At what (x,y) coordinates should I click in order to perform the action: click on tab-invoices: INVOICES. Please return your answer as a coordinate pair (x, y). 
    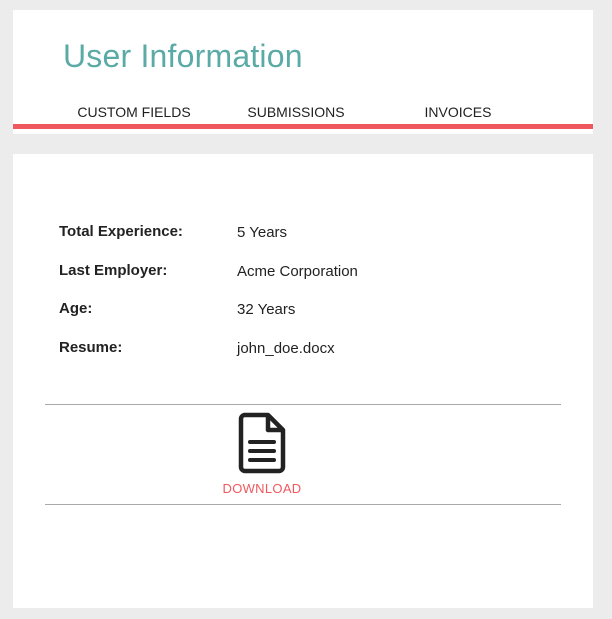
    Looking at the image, I should click on (458, 112).